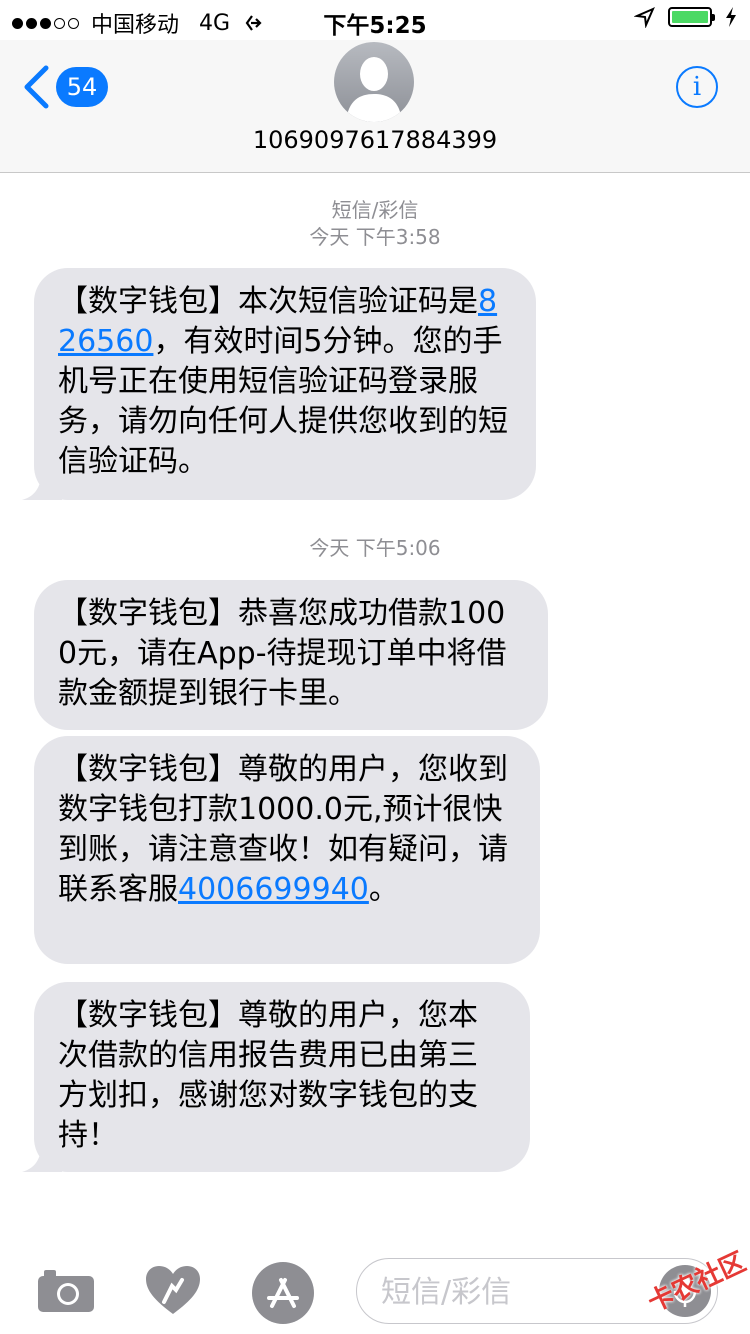  Describe the element at coordinates (273, 889) in the screenshot. I see `phone-number-link: 4006699940` at that location.